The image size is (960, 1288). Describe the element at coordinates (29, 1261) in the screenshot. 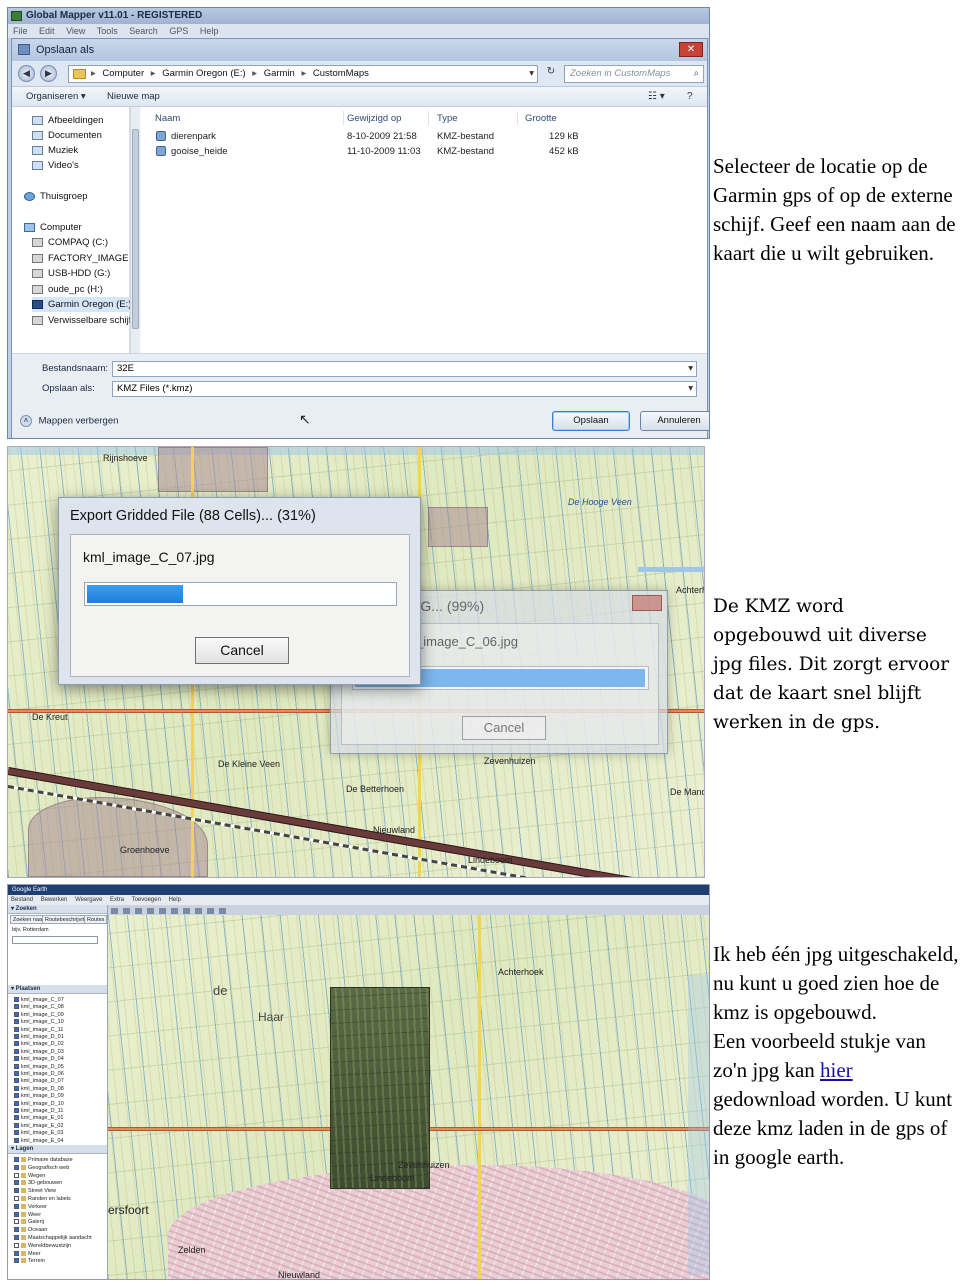

I see `layers-item: Terrein` at that location.